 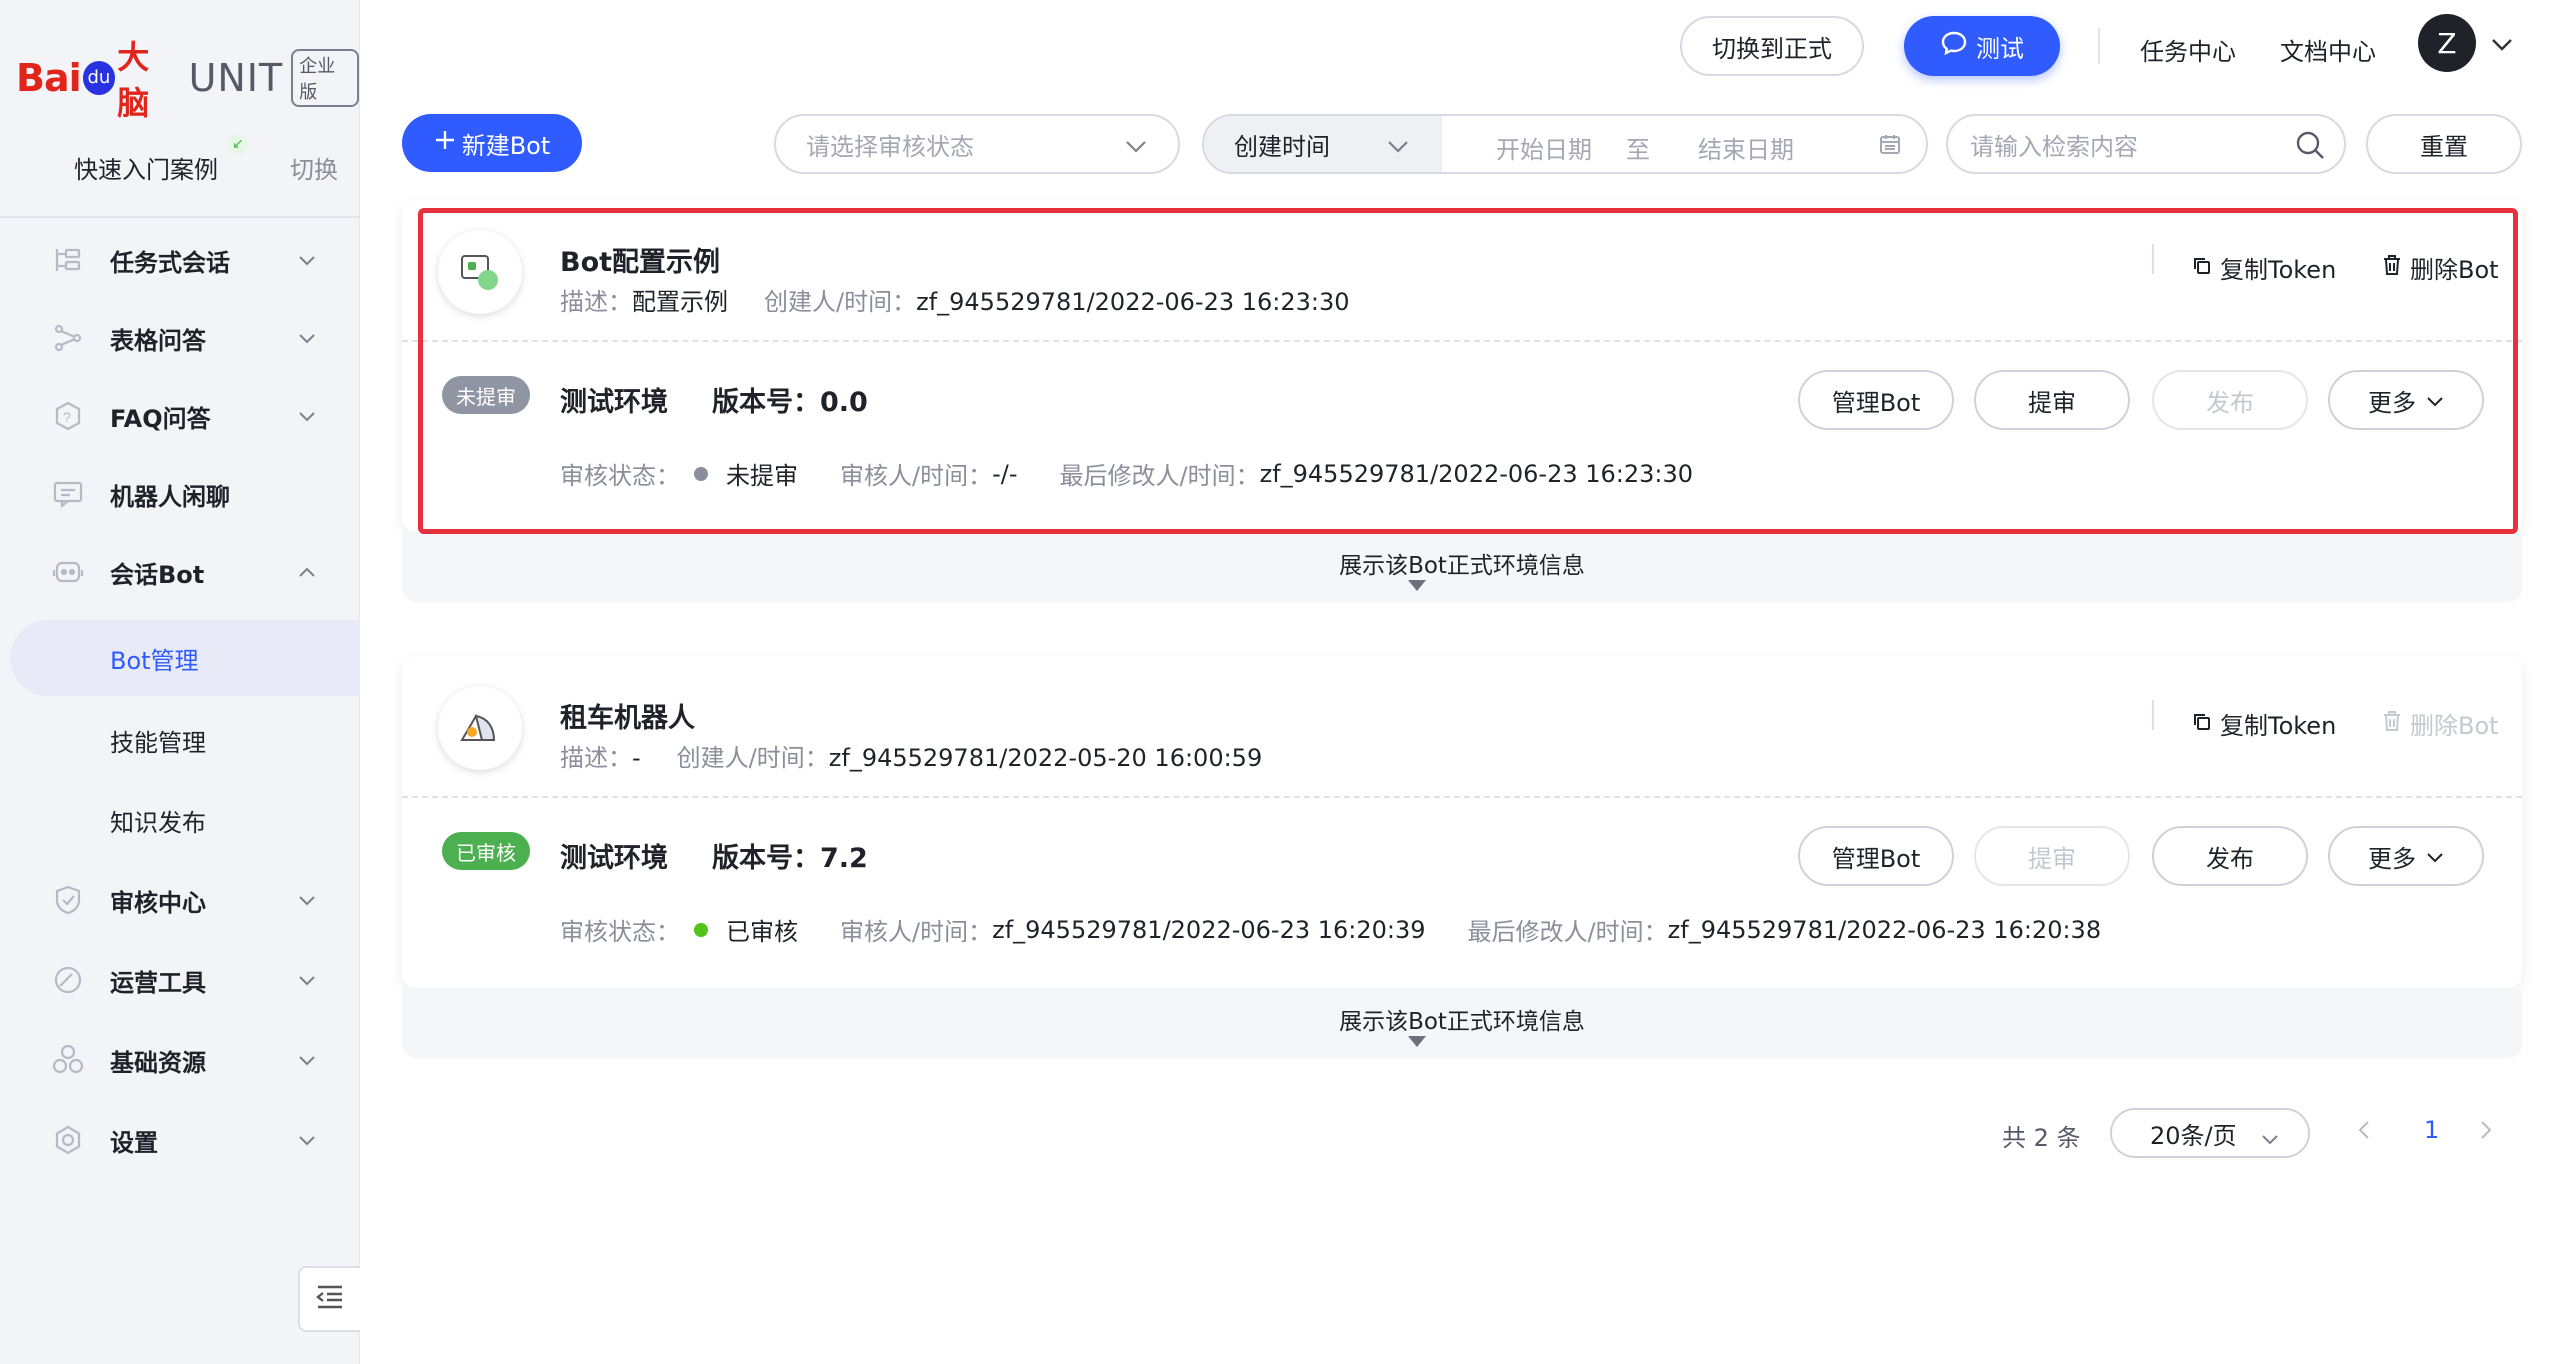 I want to click on sidebar-item-bot-management: Bot管理, so click(x=185, y=658).